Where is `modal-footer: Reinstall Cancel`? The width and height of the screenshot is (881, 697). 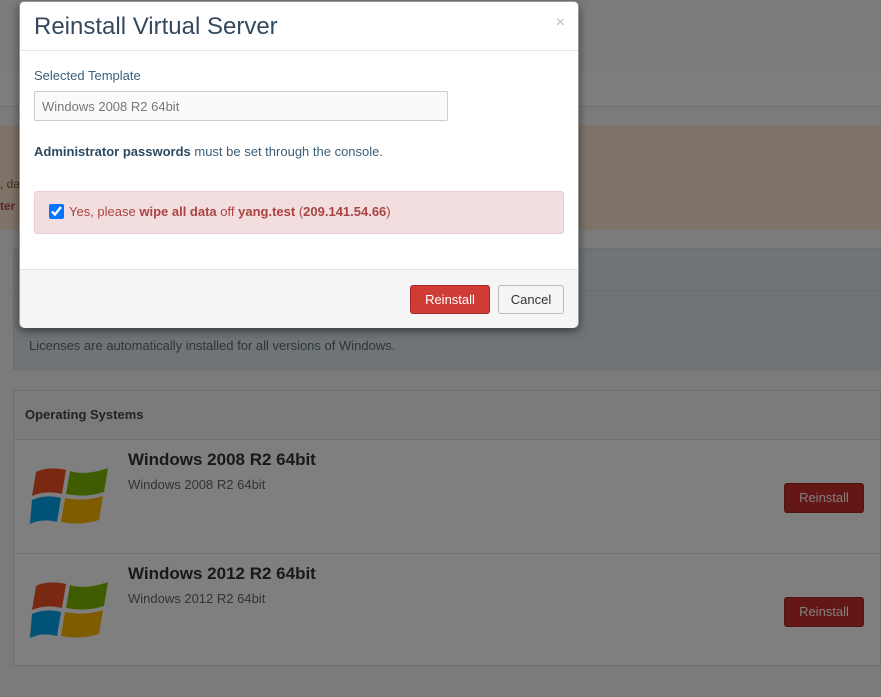 modal-footer: Reinstall Cancel is located at coordinates (299, 298).